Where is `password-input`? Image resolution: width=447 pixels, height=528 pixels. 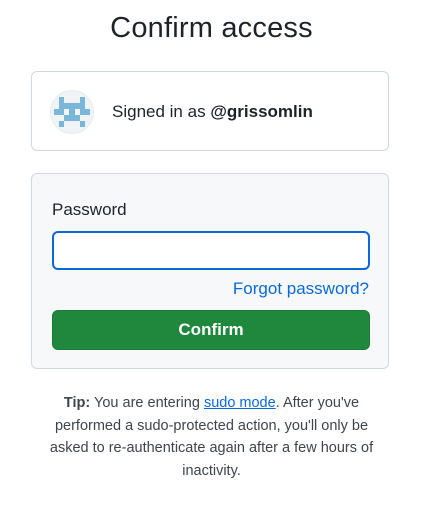 password-input is located at coordinates (211, 250).